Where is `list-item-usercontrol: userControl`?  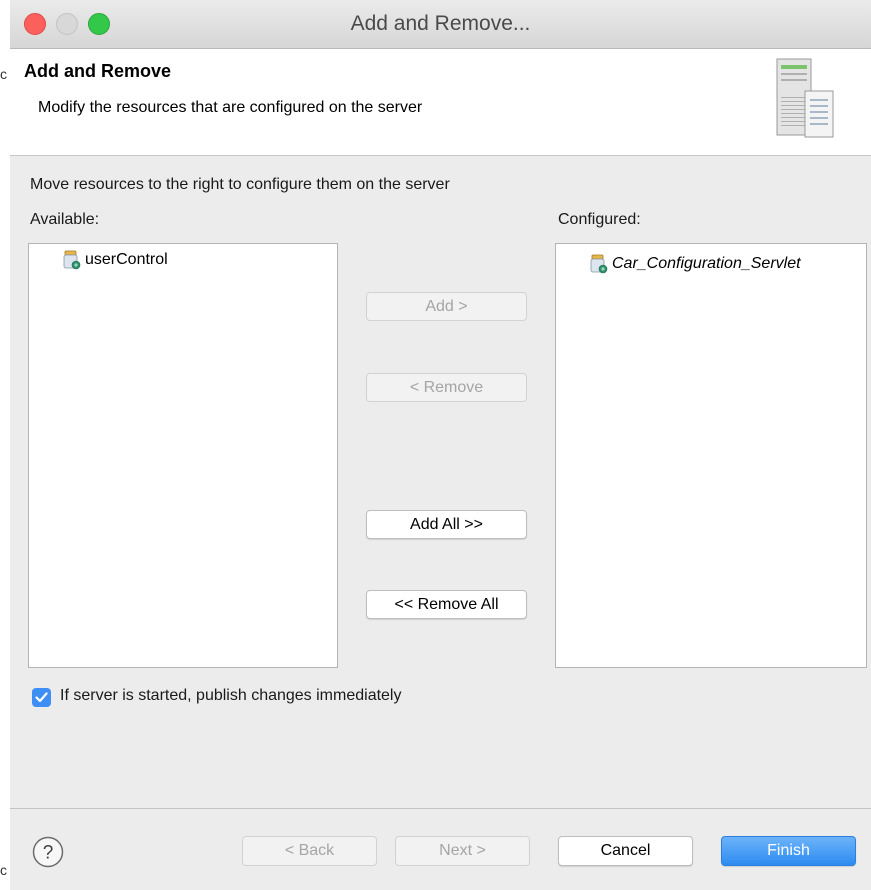 list-item-usercontrol: userControl is located at coordinates (115, 260).